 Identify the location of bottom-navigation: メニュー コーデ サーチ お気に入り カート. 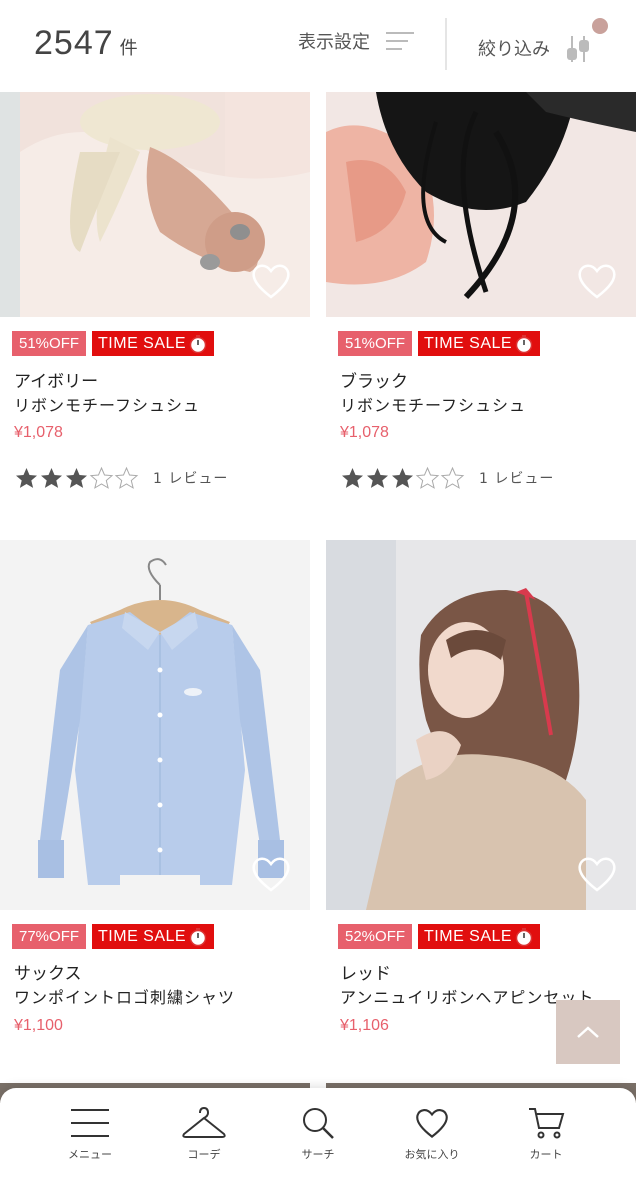
(318, 1143).